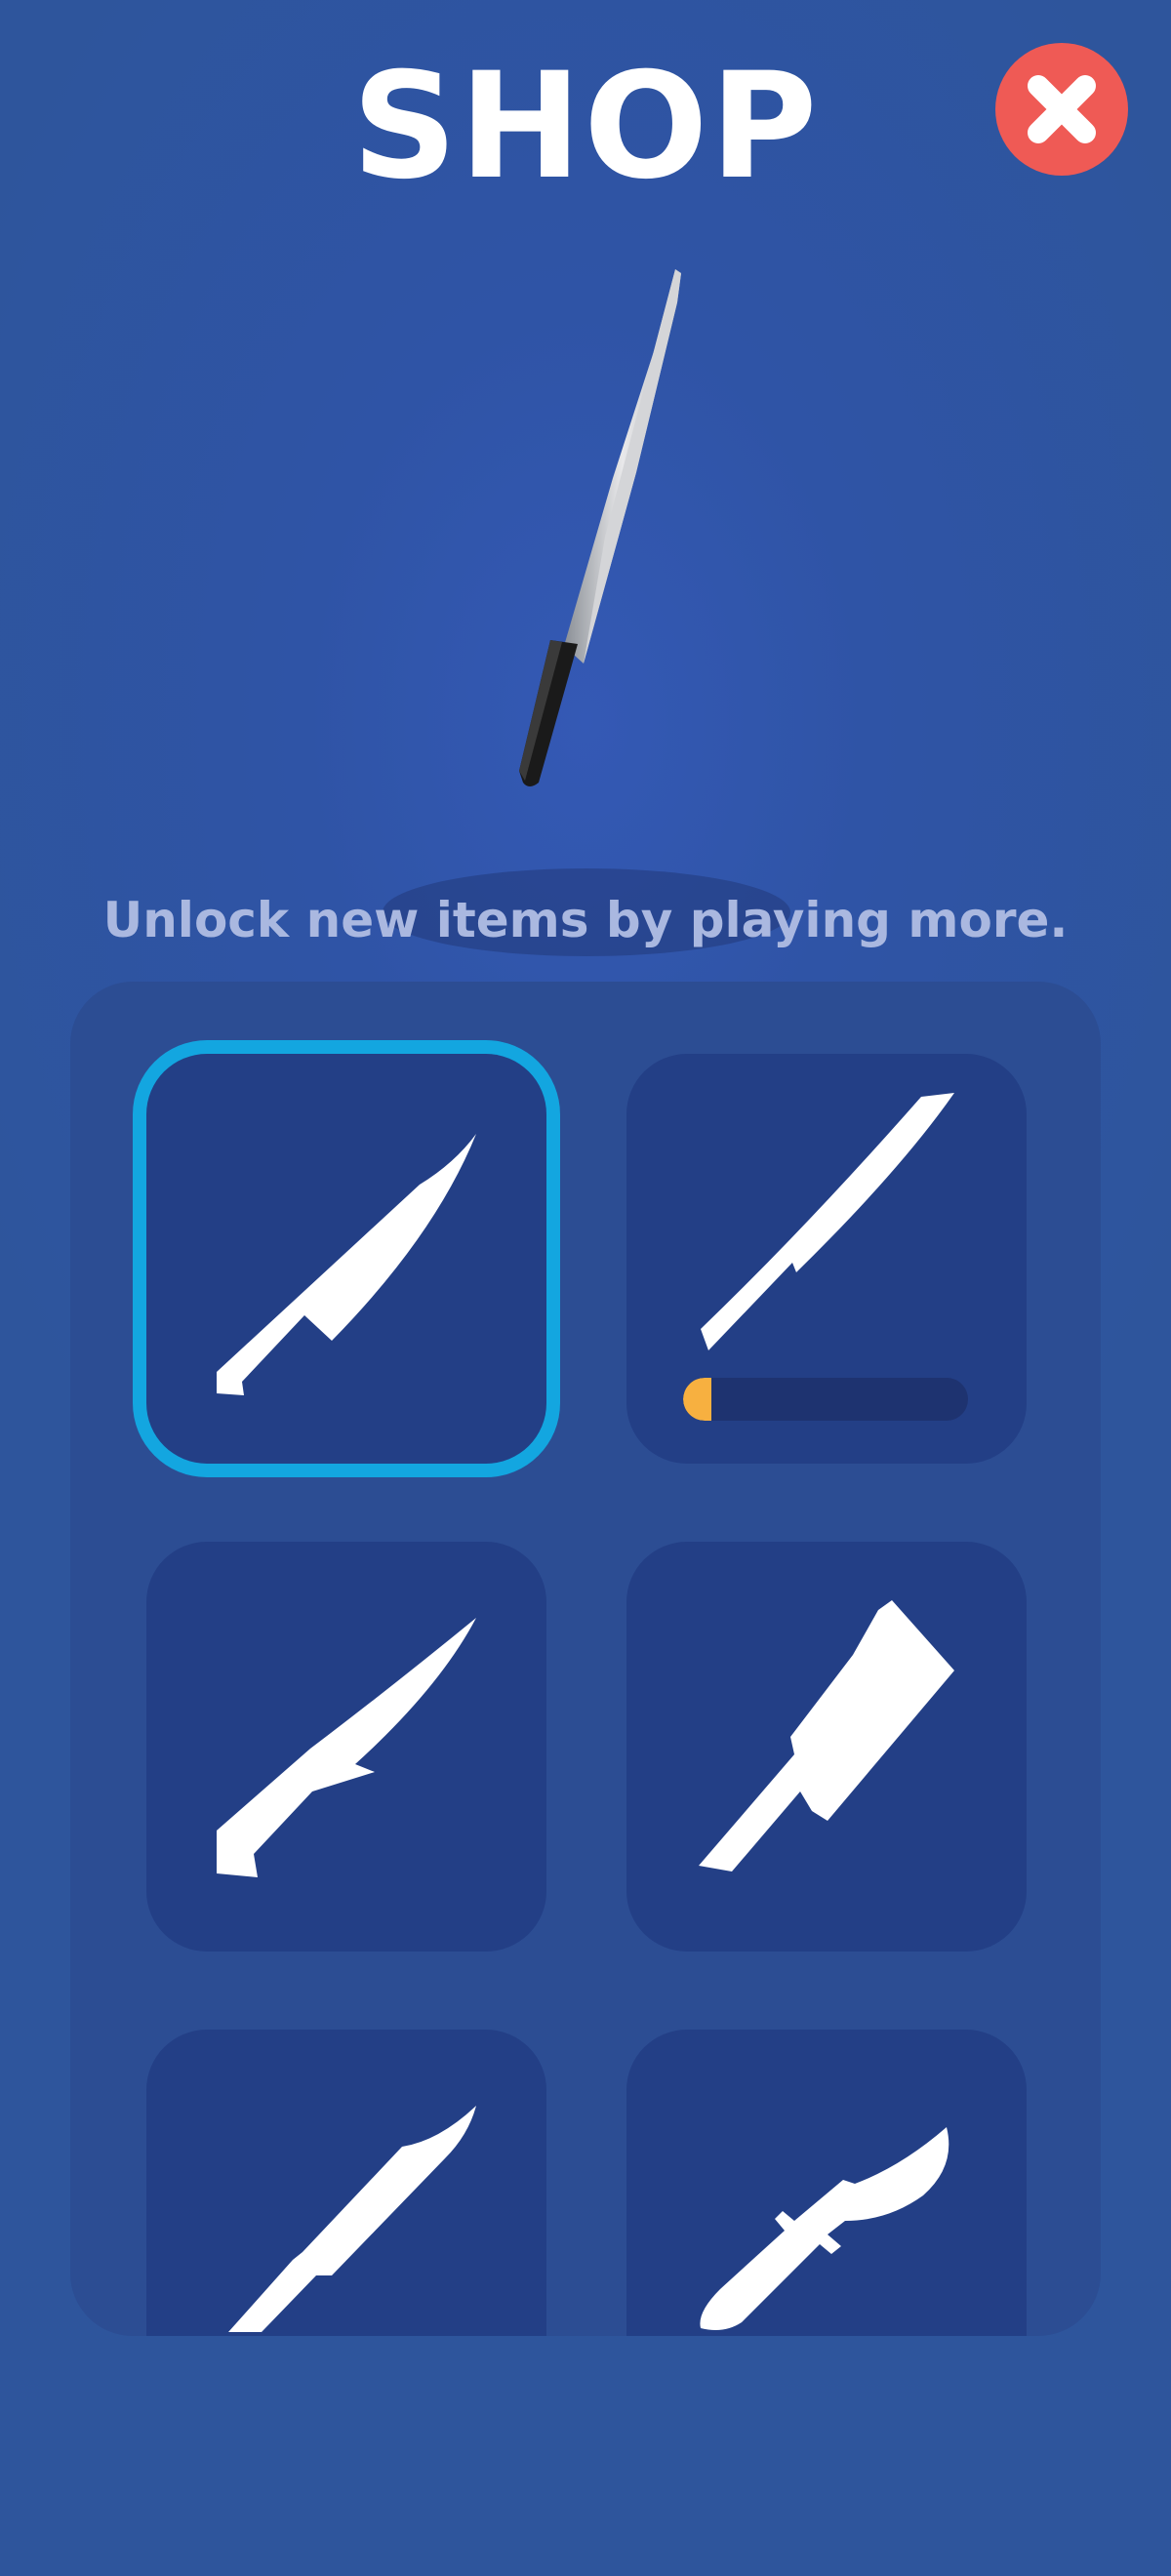 The width and height of the screenshot is (1171, 2576). I want to click on cleaver-icon, so click(826, 1736).